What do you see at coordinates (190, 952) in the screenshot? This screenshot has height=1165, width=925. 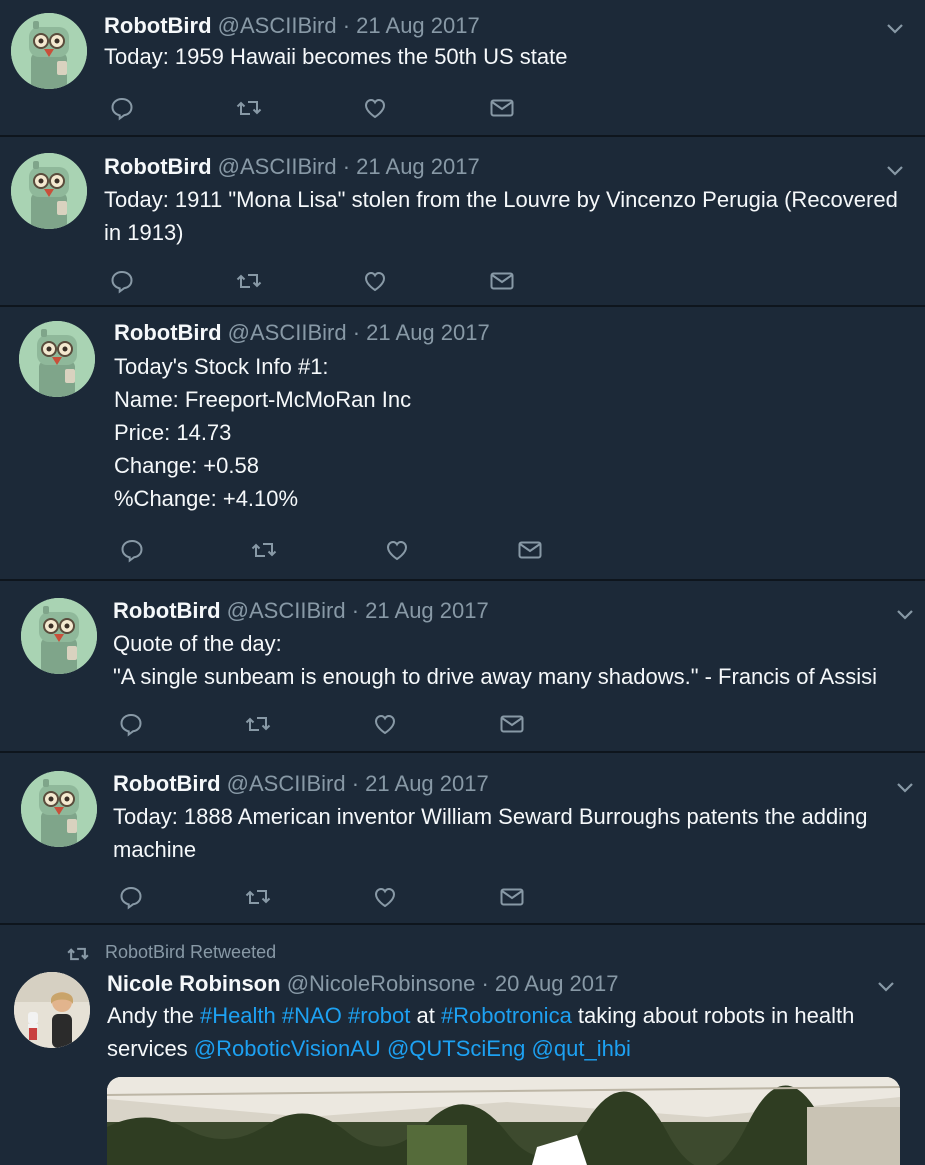 I see `retweeted-label: RobotBird Retweeted` at bounding box center [190, 952].